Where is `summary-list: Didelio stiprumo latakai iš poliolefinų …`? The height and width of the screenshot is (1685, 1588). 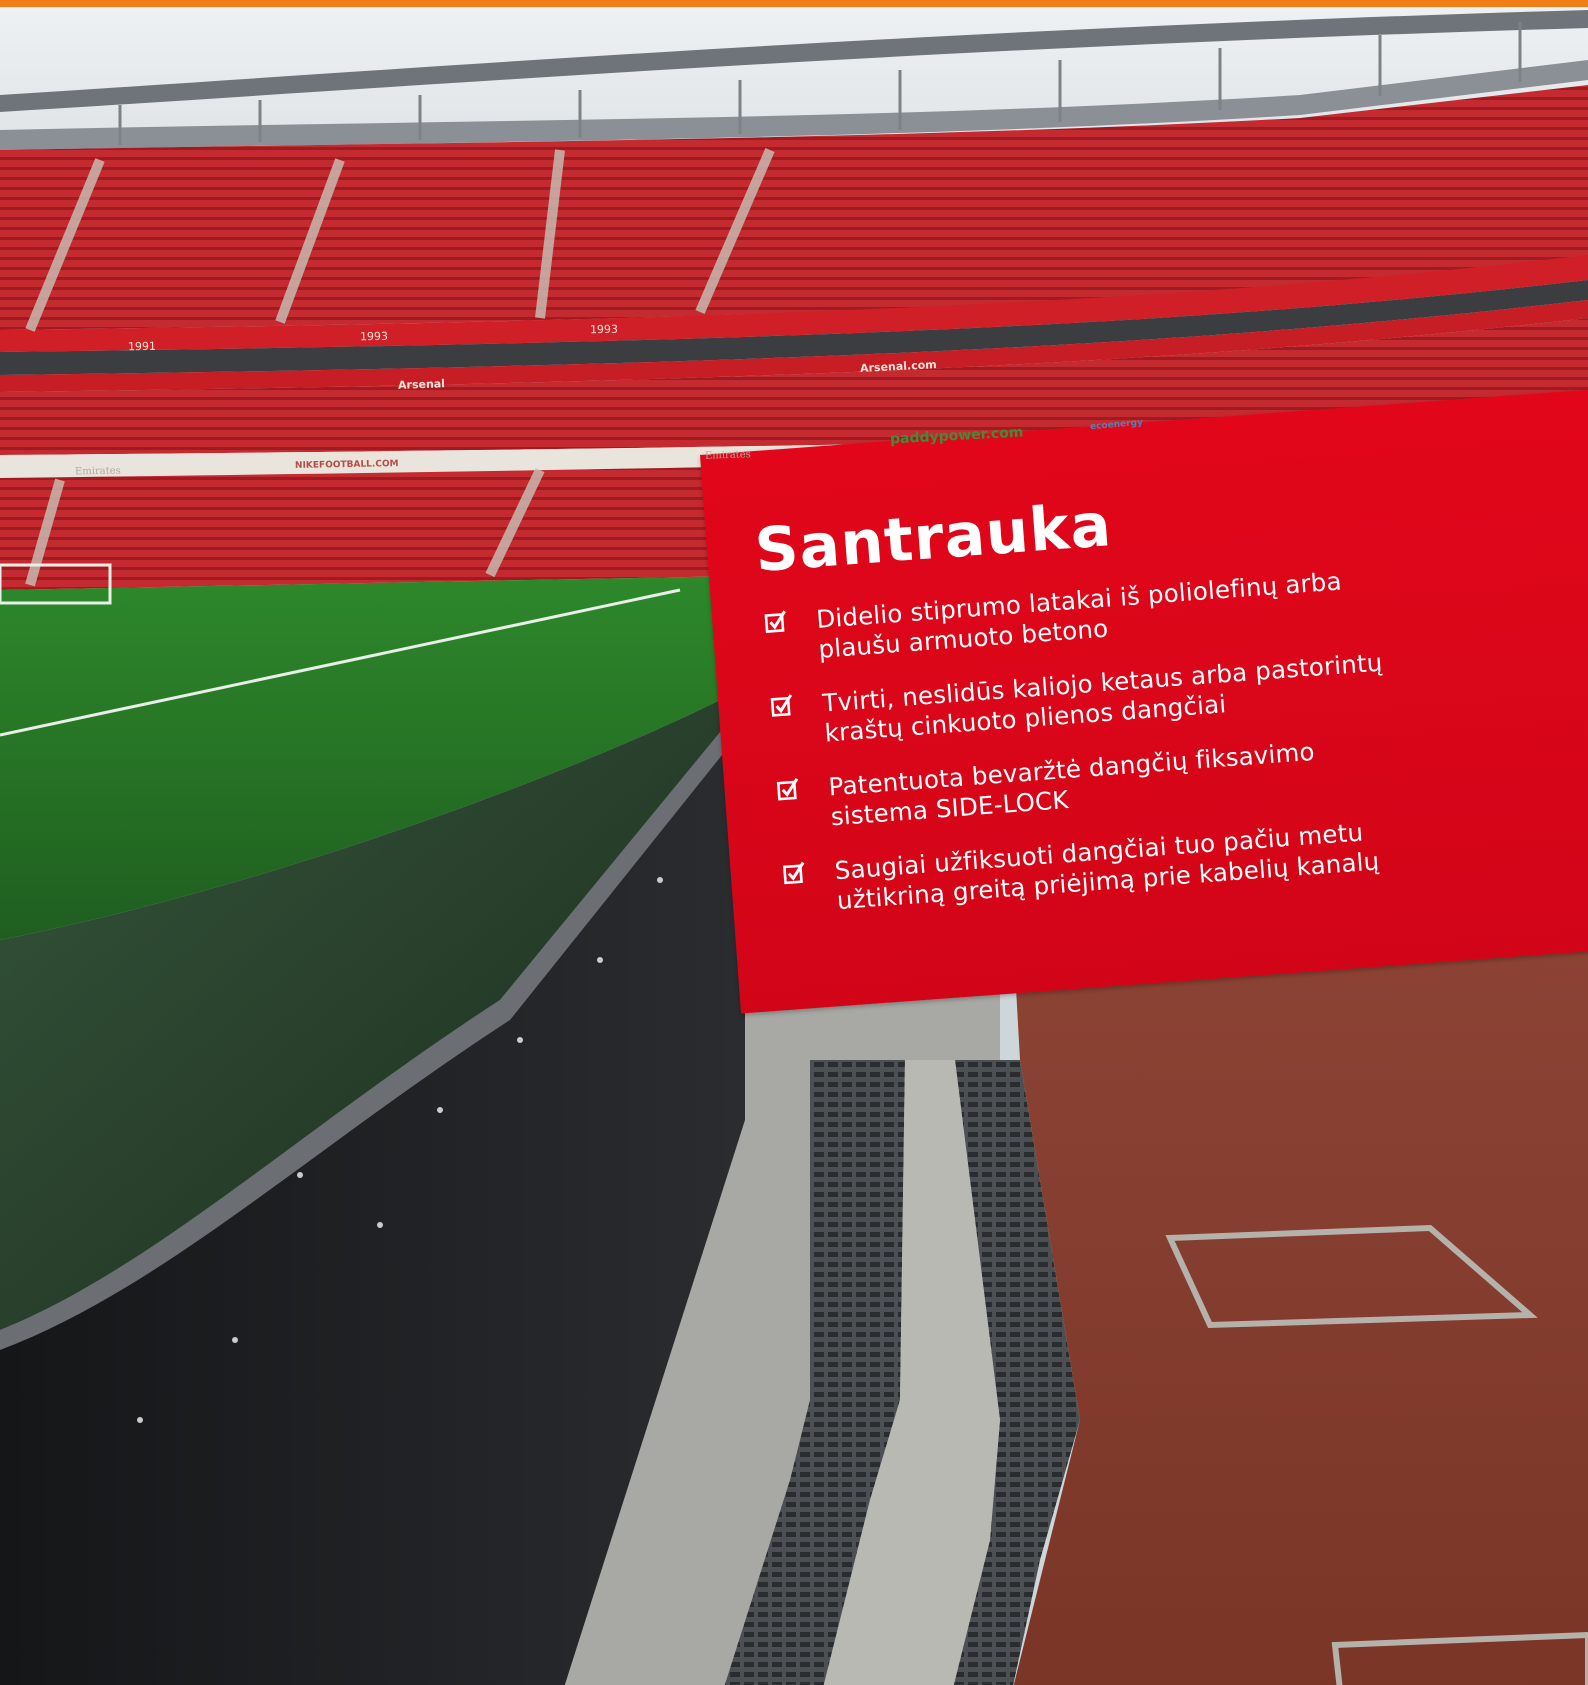
summary-list: Didelio stiprumo latakai iš poliolefinų … is located at coordinates (1154, 748).